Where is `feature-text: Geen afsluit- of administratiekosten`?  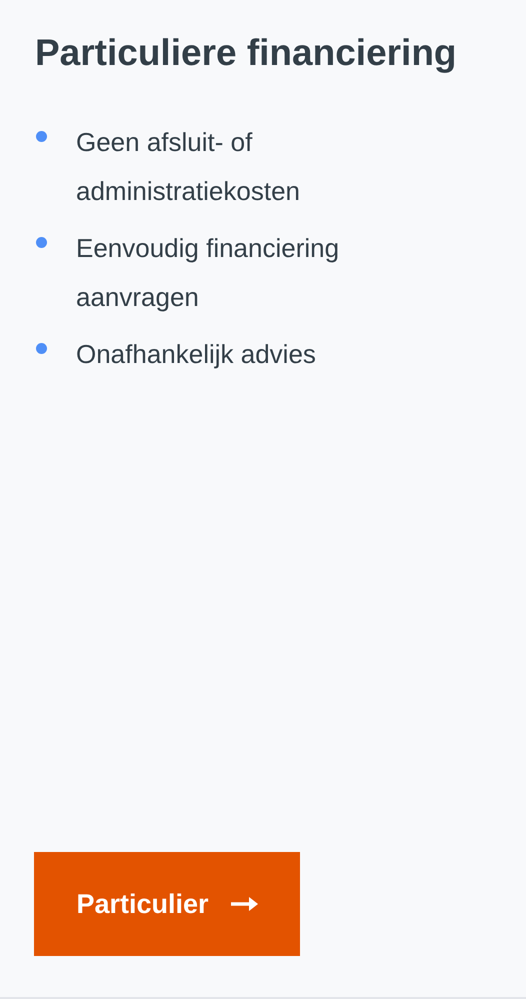
feature-text: Geen afsluit- of administratiekosten is located at coordinates (188, 167).